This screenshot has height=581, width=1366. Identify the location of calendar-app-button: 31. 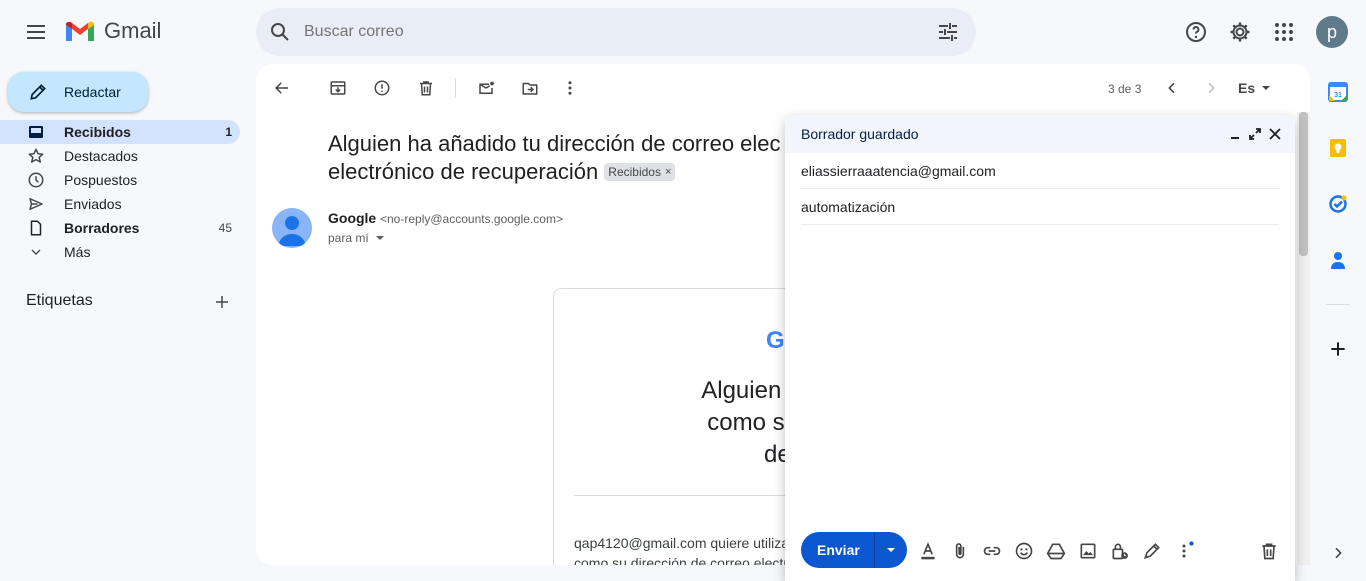
(1338, 92).